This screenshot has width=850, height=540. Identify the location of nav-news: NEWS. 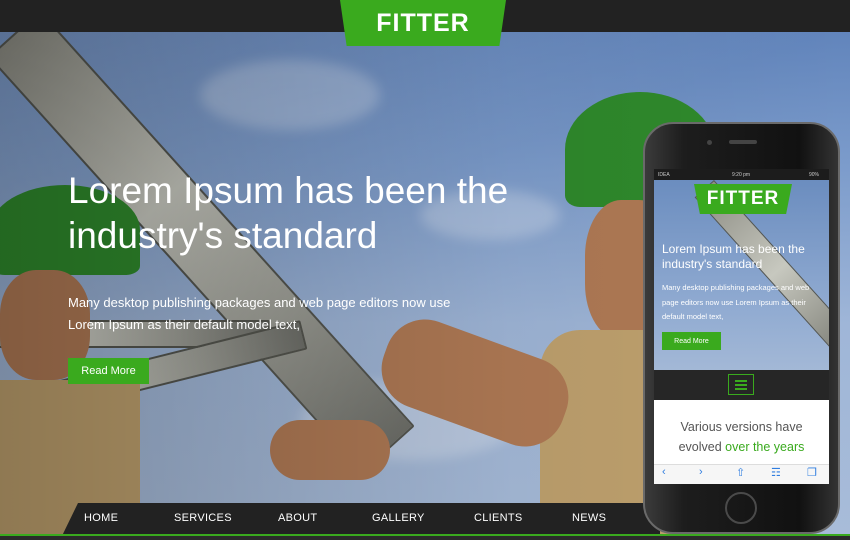
(589, 518).